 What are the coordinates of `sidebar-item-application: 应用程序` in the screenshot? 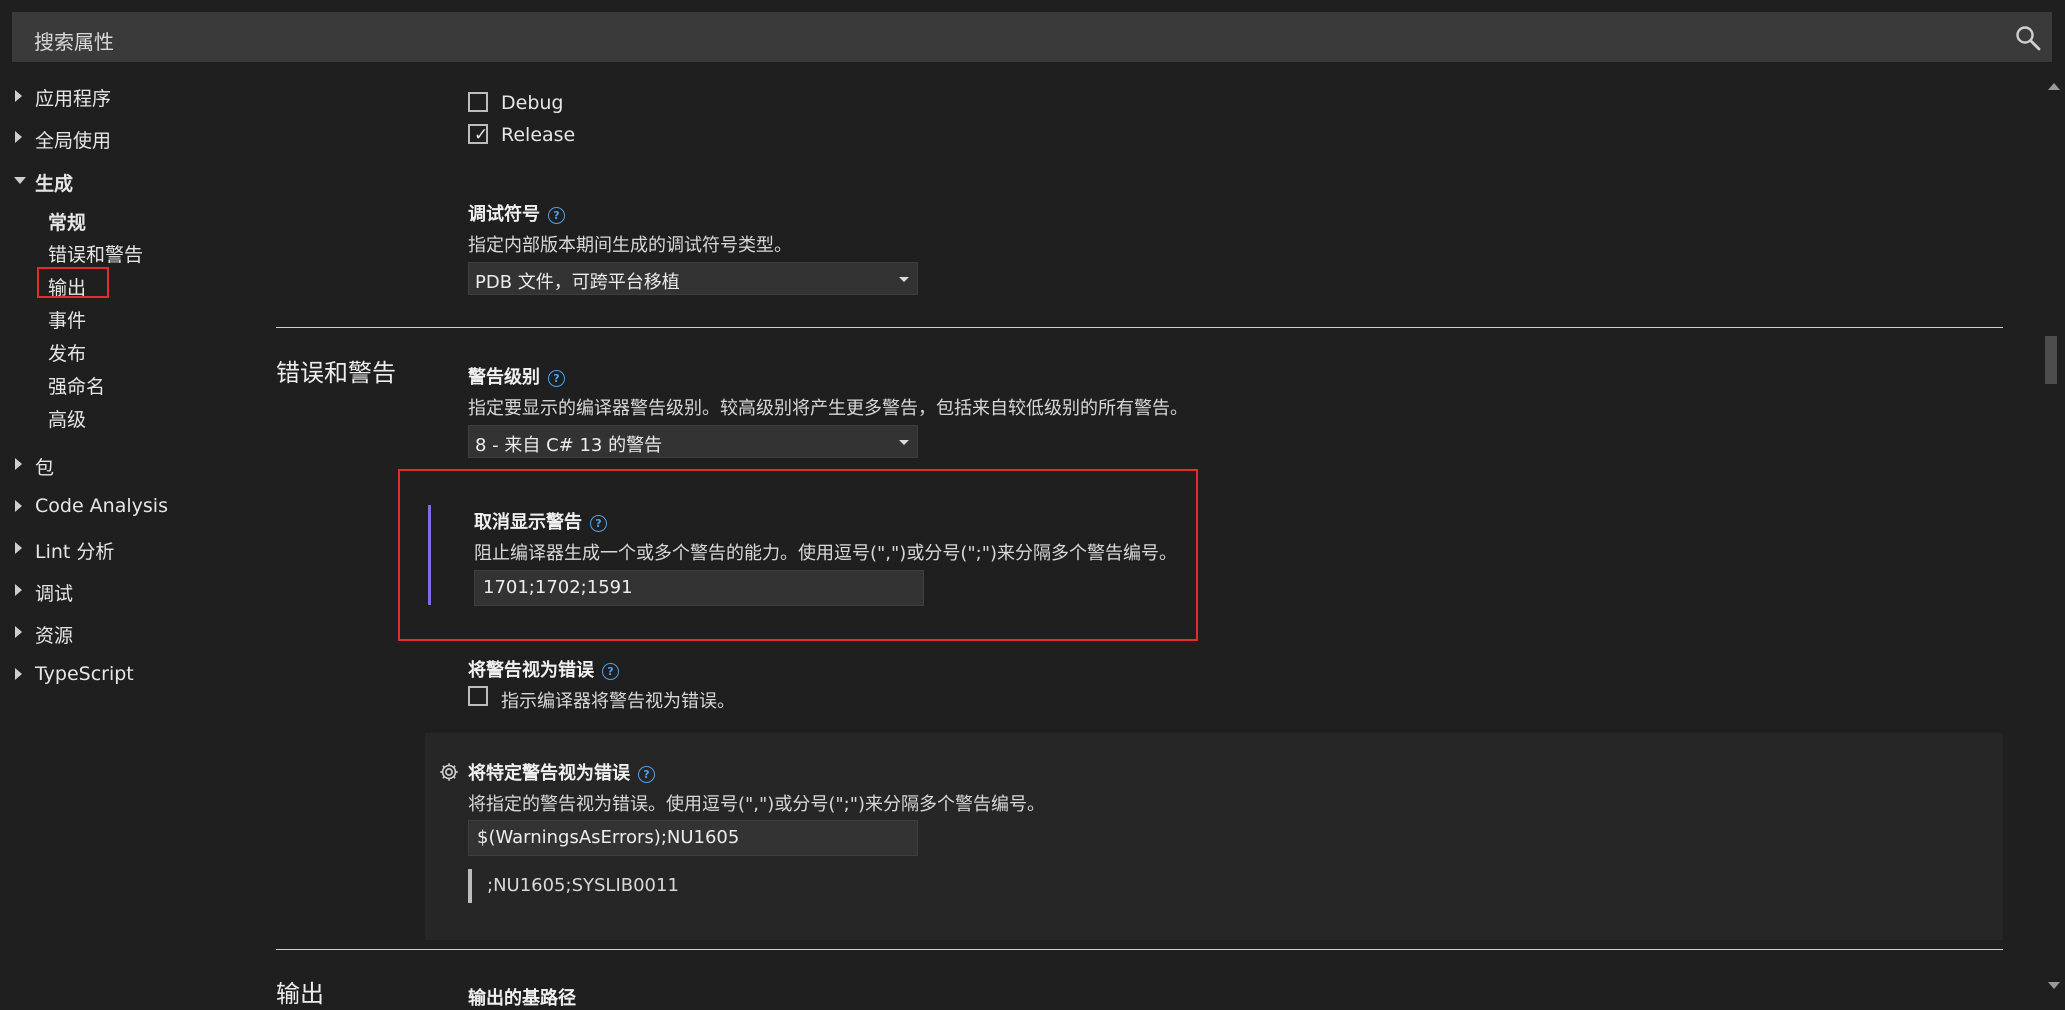 It's located at (73, 97).